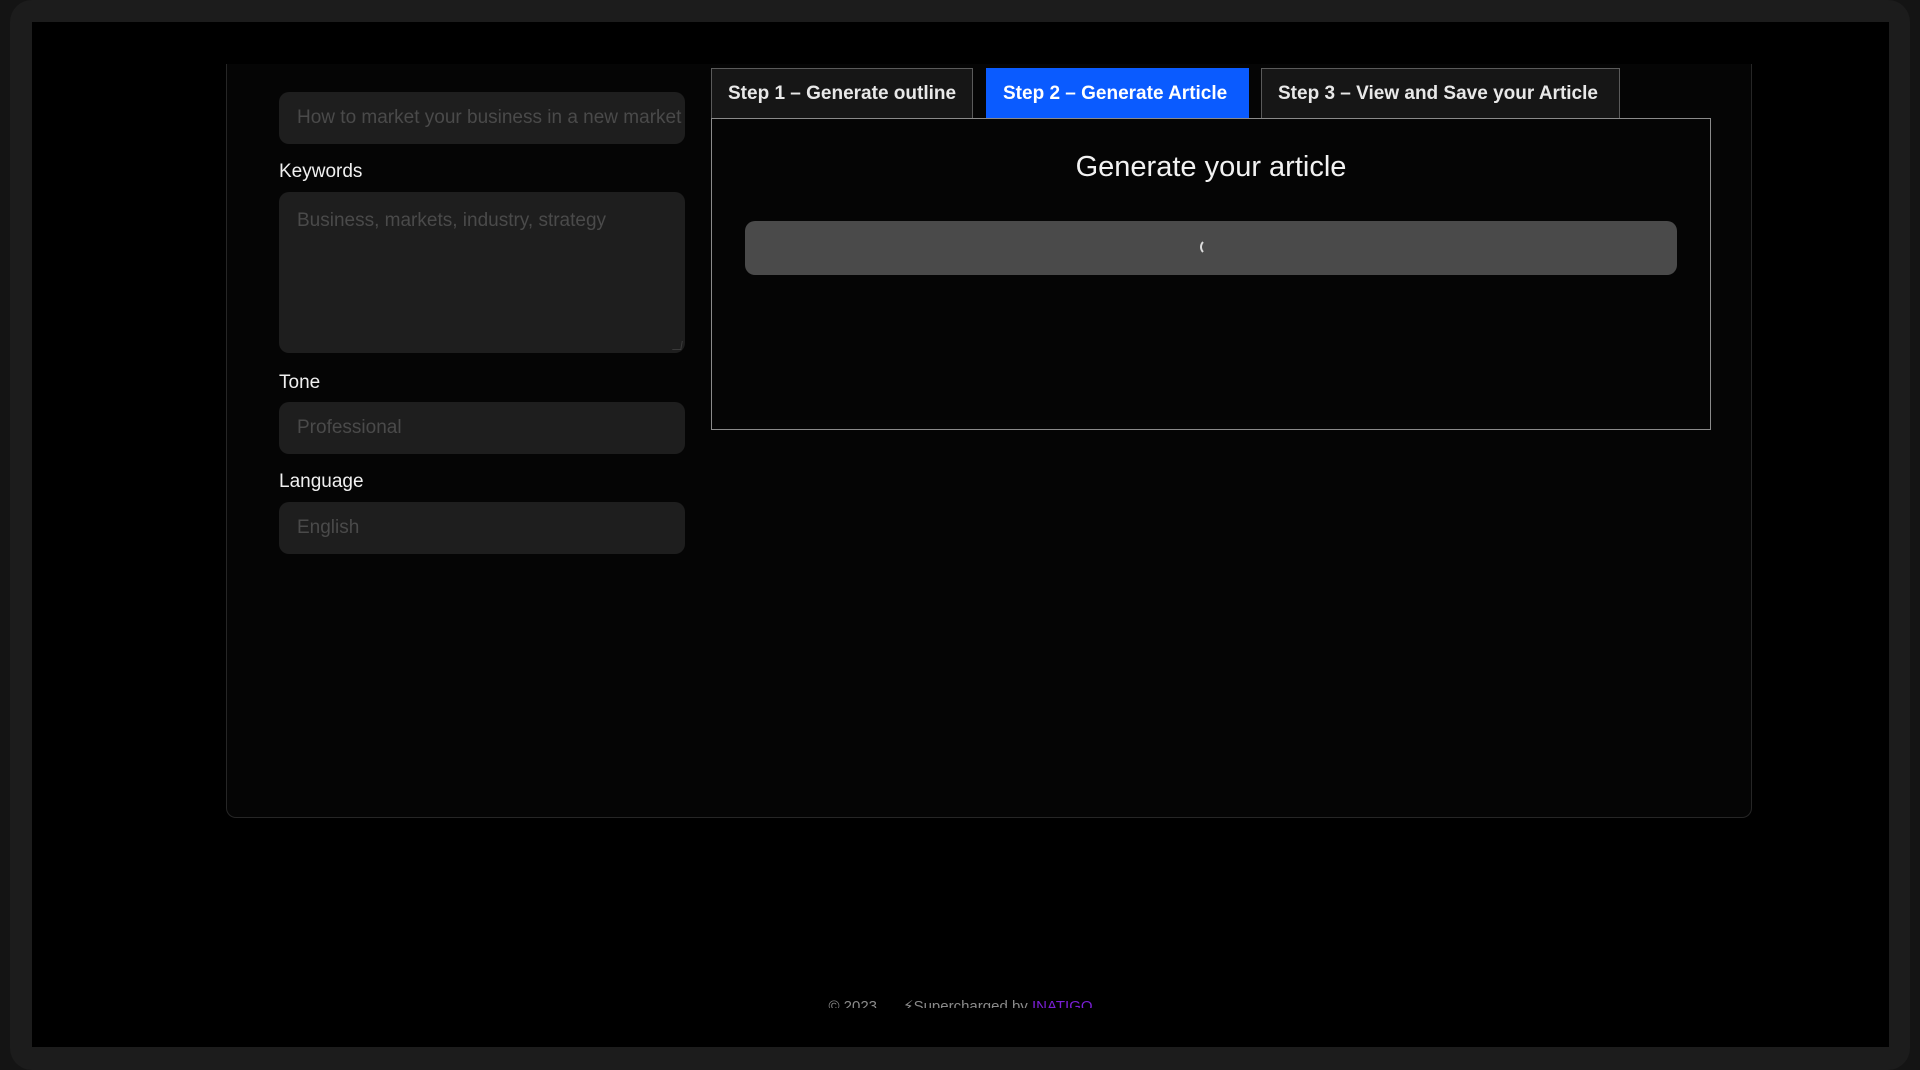  I want to click on keywords-textarea: Business, markets, industry, strategy, so click(482, 272).